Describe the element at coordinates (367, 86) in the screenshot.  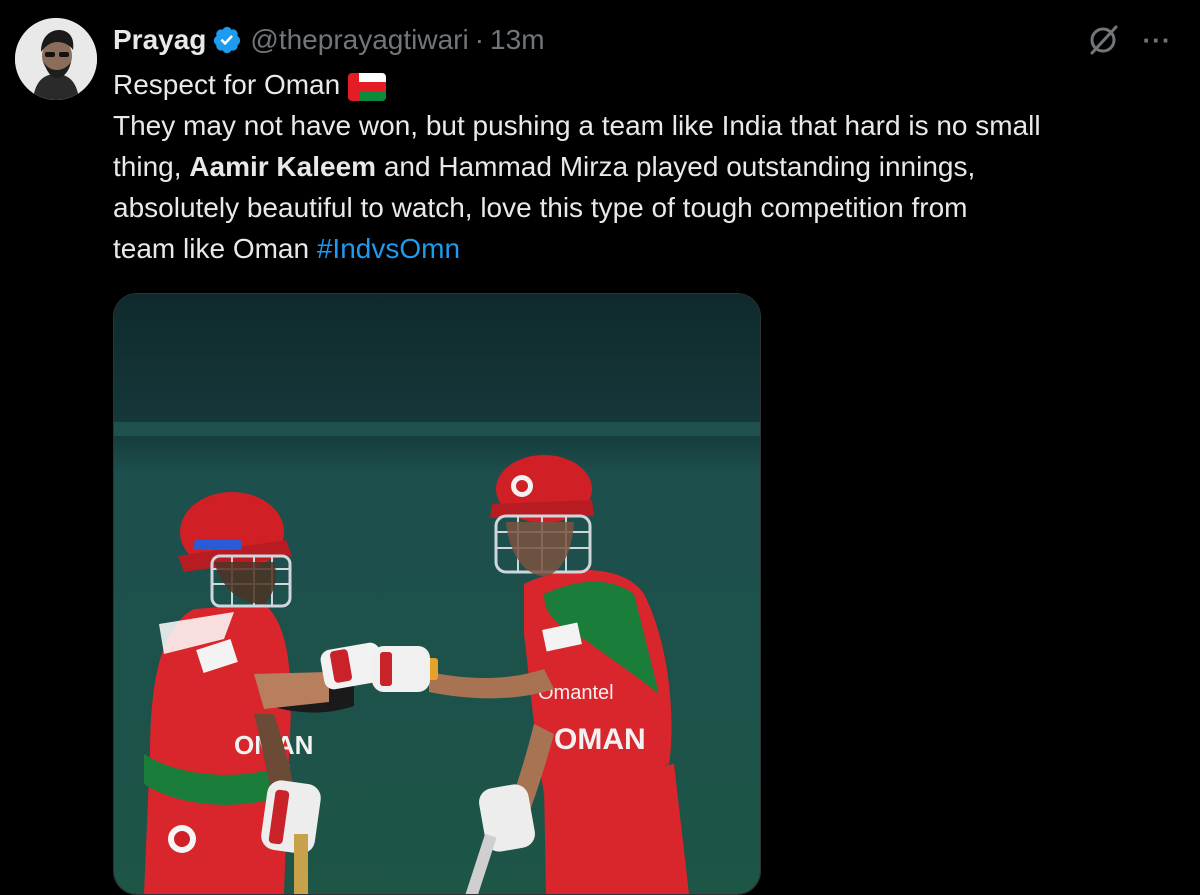
I see `oman-flag-icon` at that location.